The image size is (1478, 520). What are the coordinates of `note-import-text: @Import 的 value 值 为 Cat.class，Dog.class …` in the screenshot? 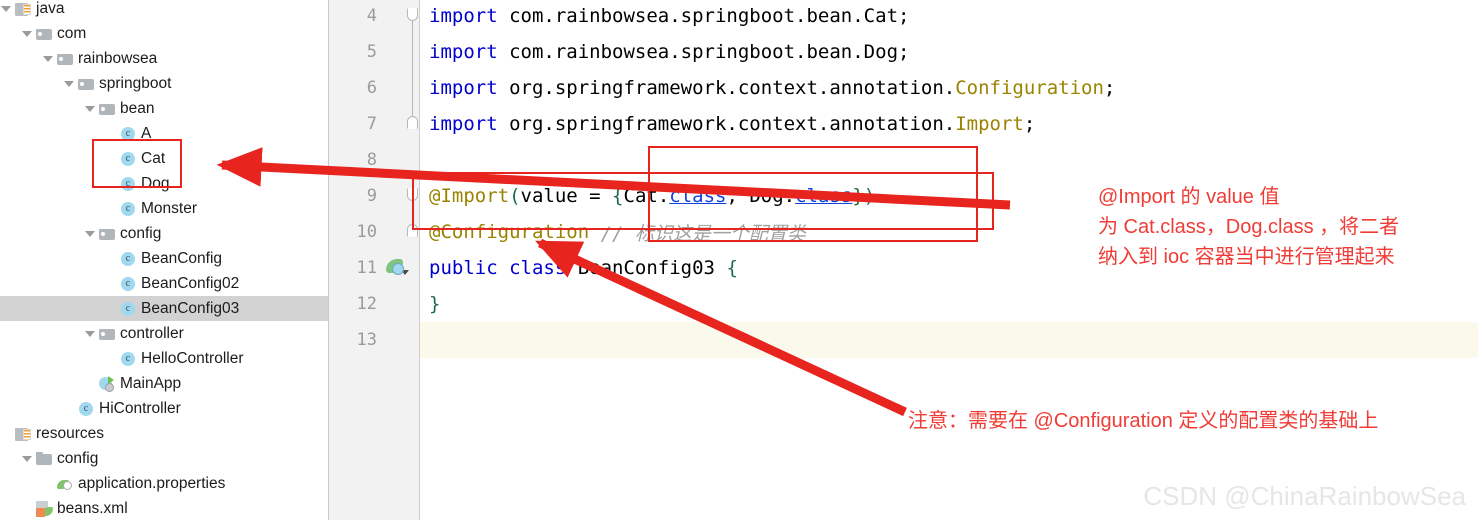 It's located at (1249, 227).